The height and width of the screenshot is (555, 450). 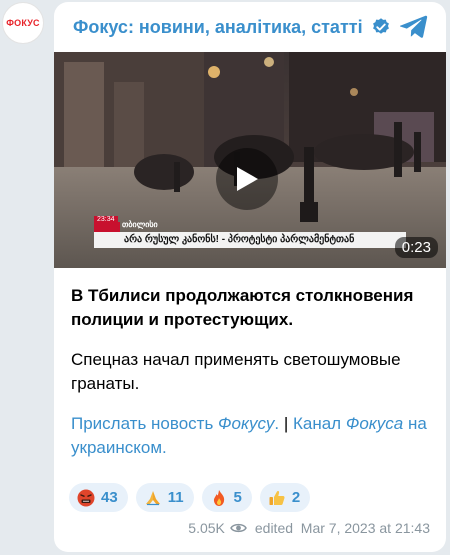 I want to click on play-icon, so click(x=247, y=179).